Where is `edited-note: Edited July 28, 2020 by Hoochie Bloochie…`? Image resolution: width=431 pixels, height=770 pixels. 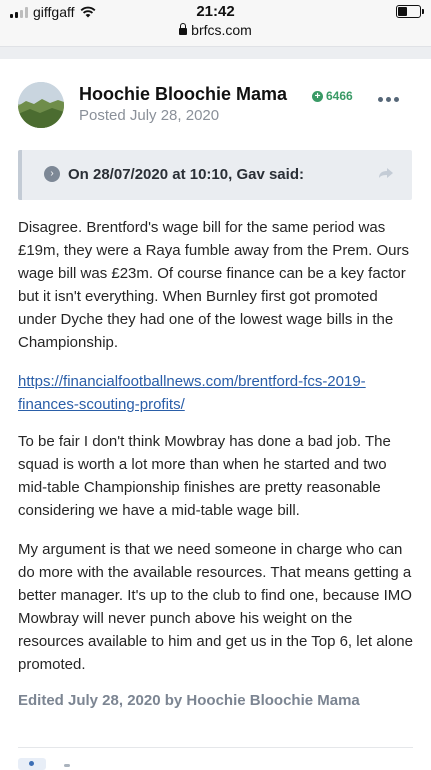 edited-note: Edited July 28, 2020 by Hoochie Bloochie… is located at coordinates (189, 700).